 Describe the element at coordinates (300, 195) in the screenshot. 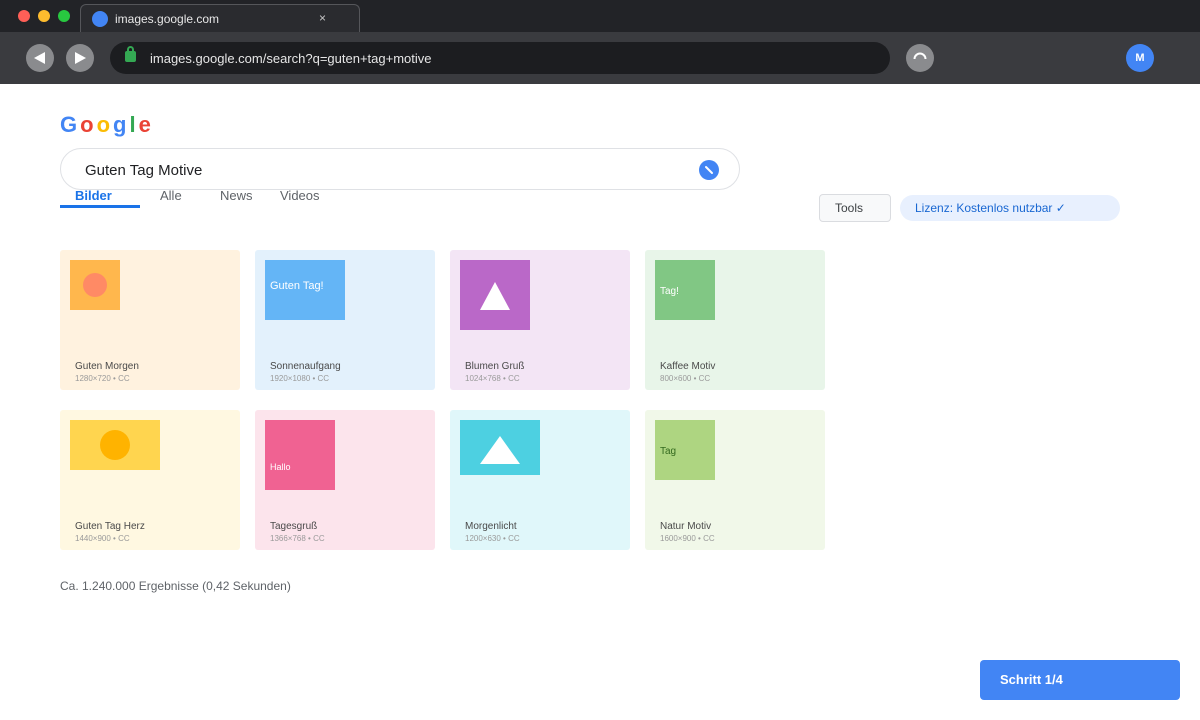

I see `tab-videos: Videos` at that location.